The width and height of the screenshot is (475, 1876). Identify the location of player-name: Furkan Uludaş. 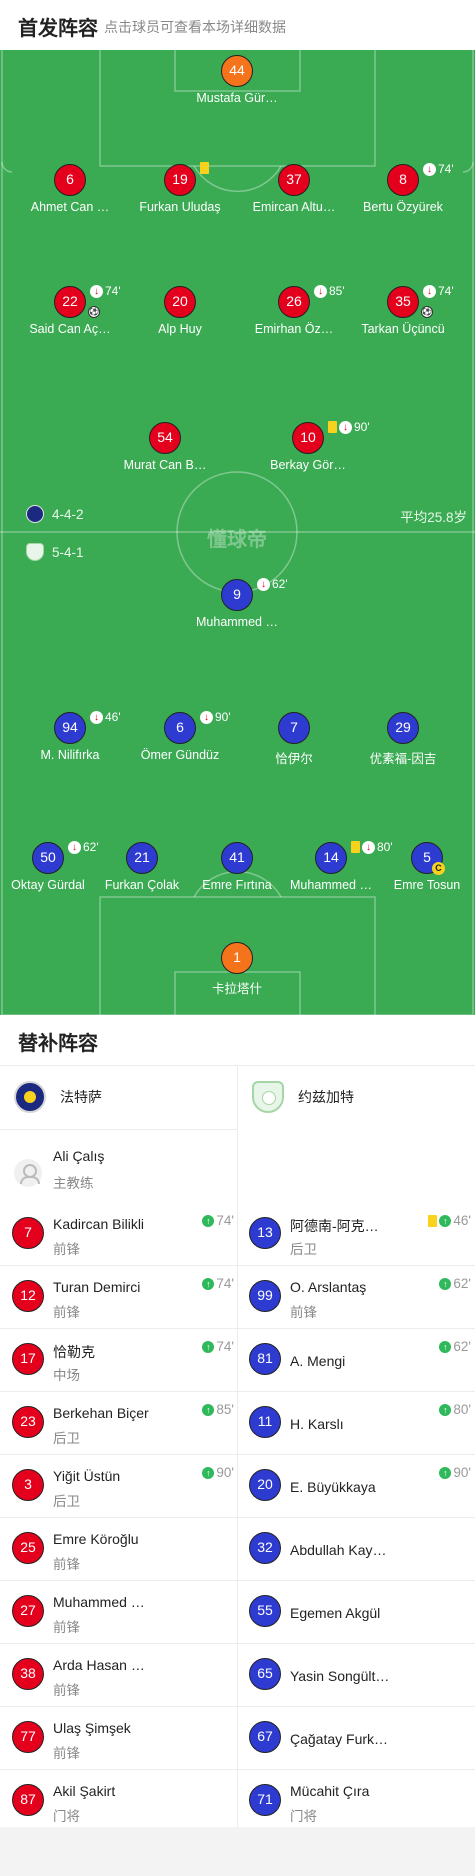
(180, 207).